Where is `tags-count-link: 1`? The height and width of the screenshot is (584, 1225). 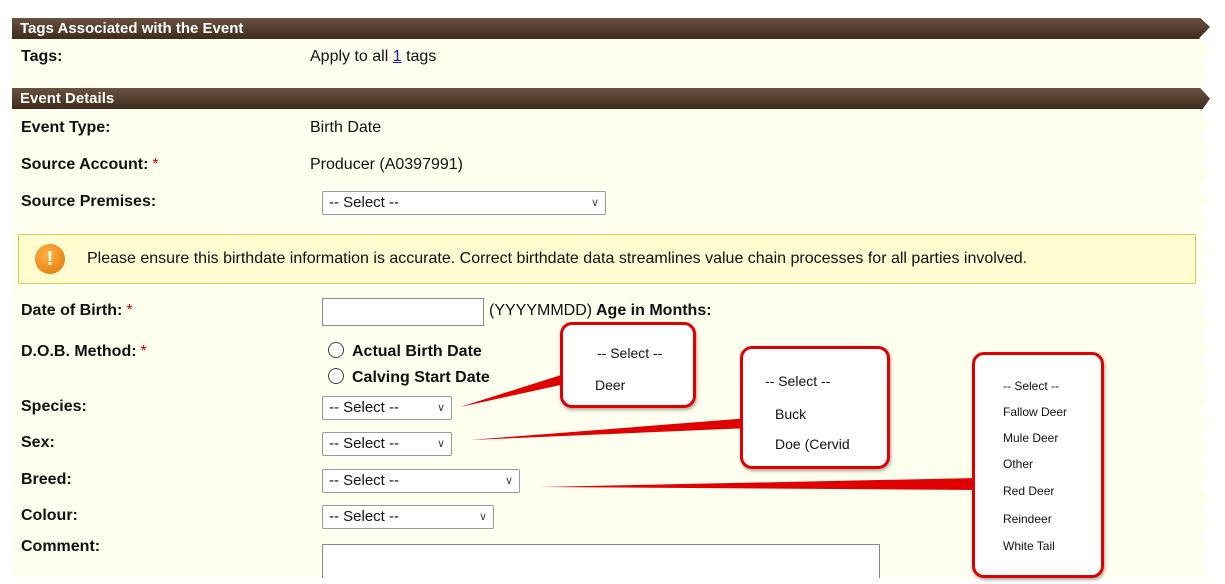 tags-count-link: 1 is located at coordinates (397, 56).